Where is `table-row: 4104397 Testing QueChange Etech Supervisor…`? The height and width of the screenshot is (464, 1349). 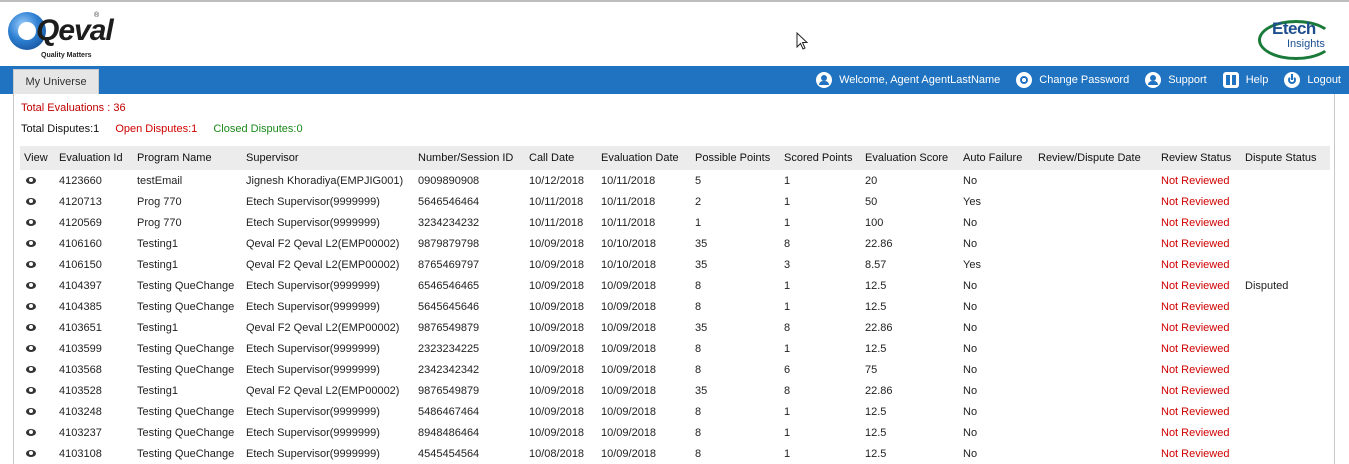
table-row: 4104397 Testing QueChange Etech Supervisor… is located at coordinates (675, 285).